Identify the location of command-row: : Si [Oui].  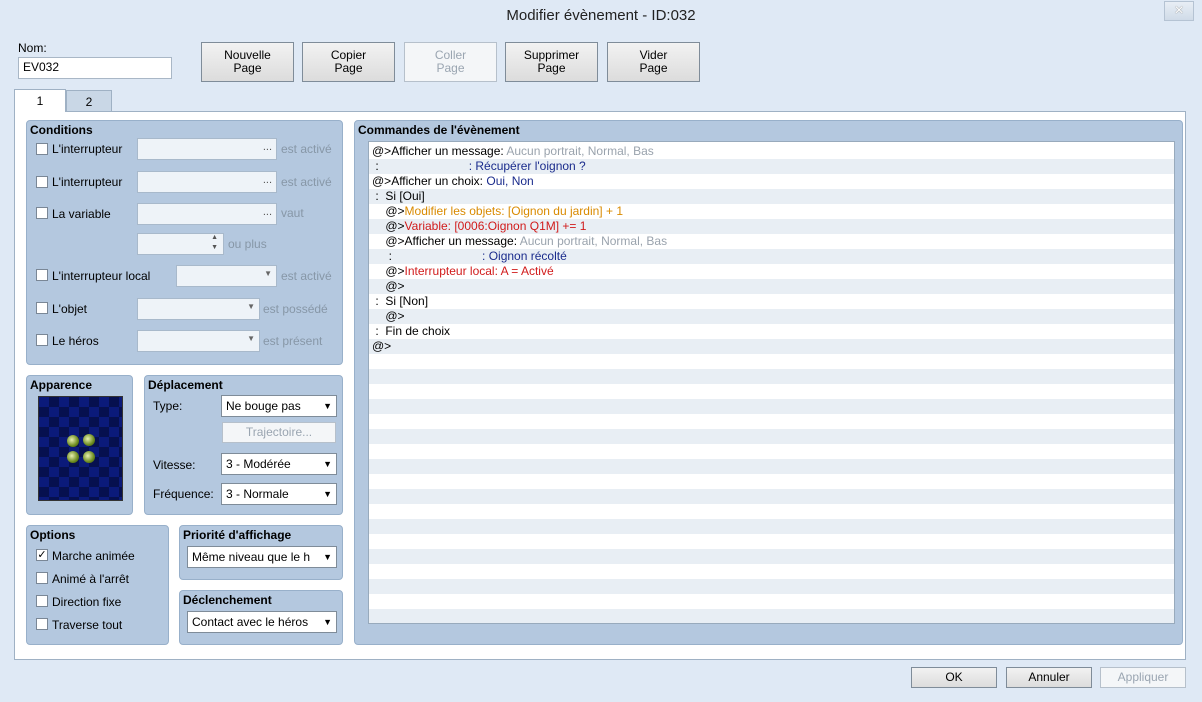
(771, 196).